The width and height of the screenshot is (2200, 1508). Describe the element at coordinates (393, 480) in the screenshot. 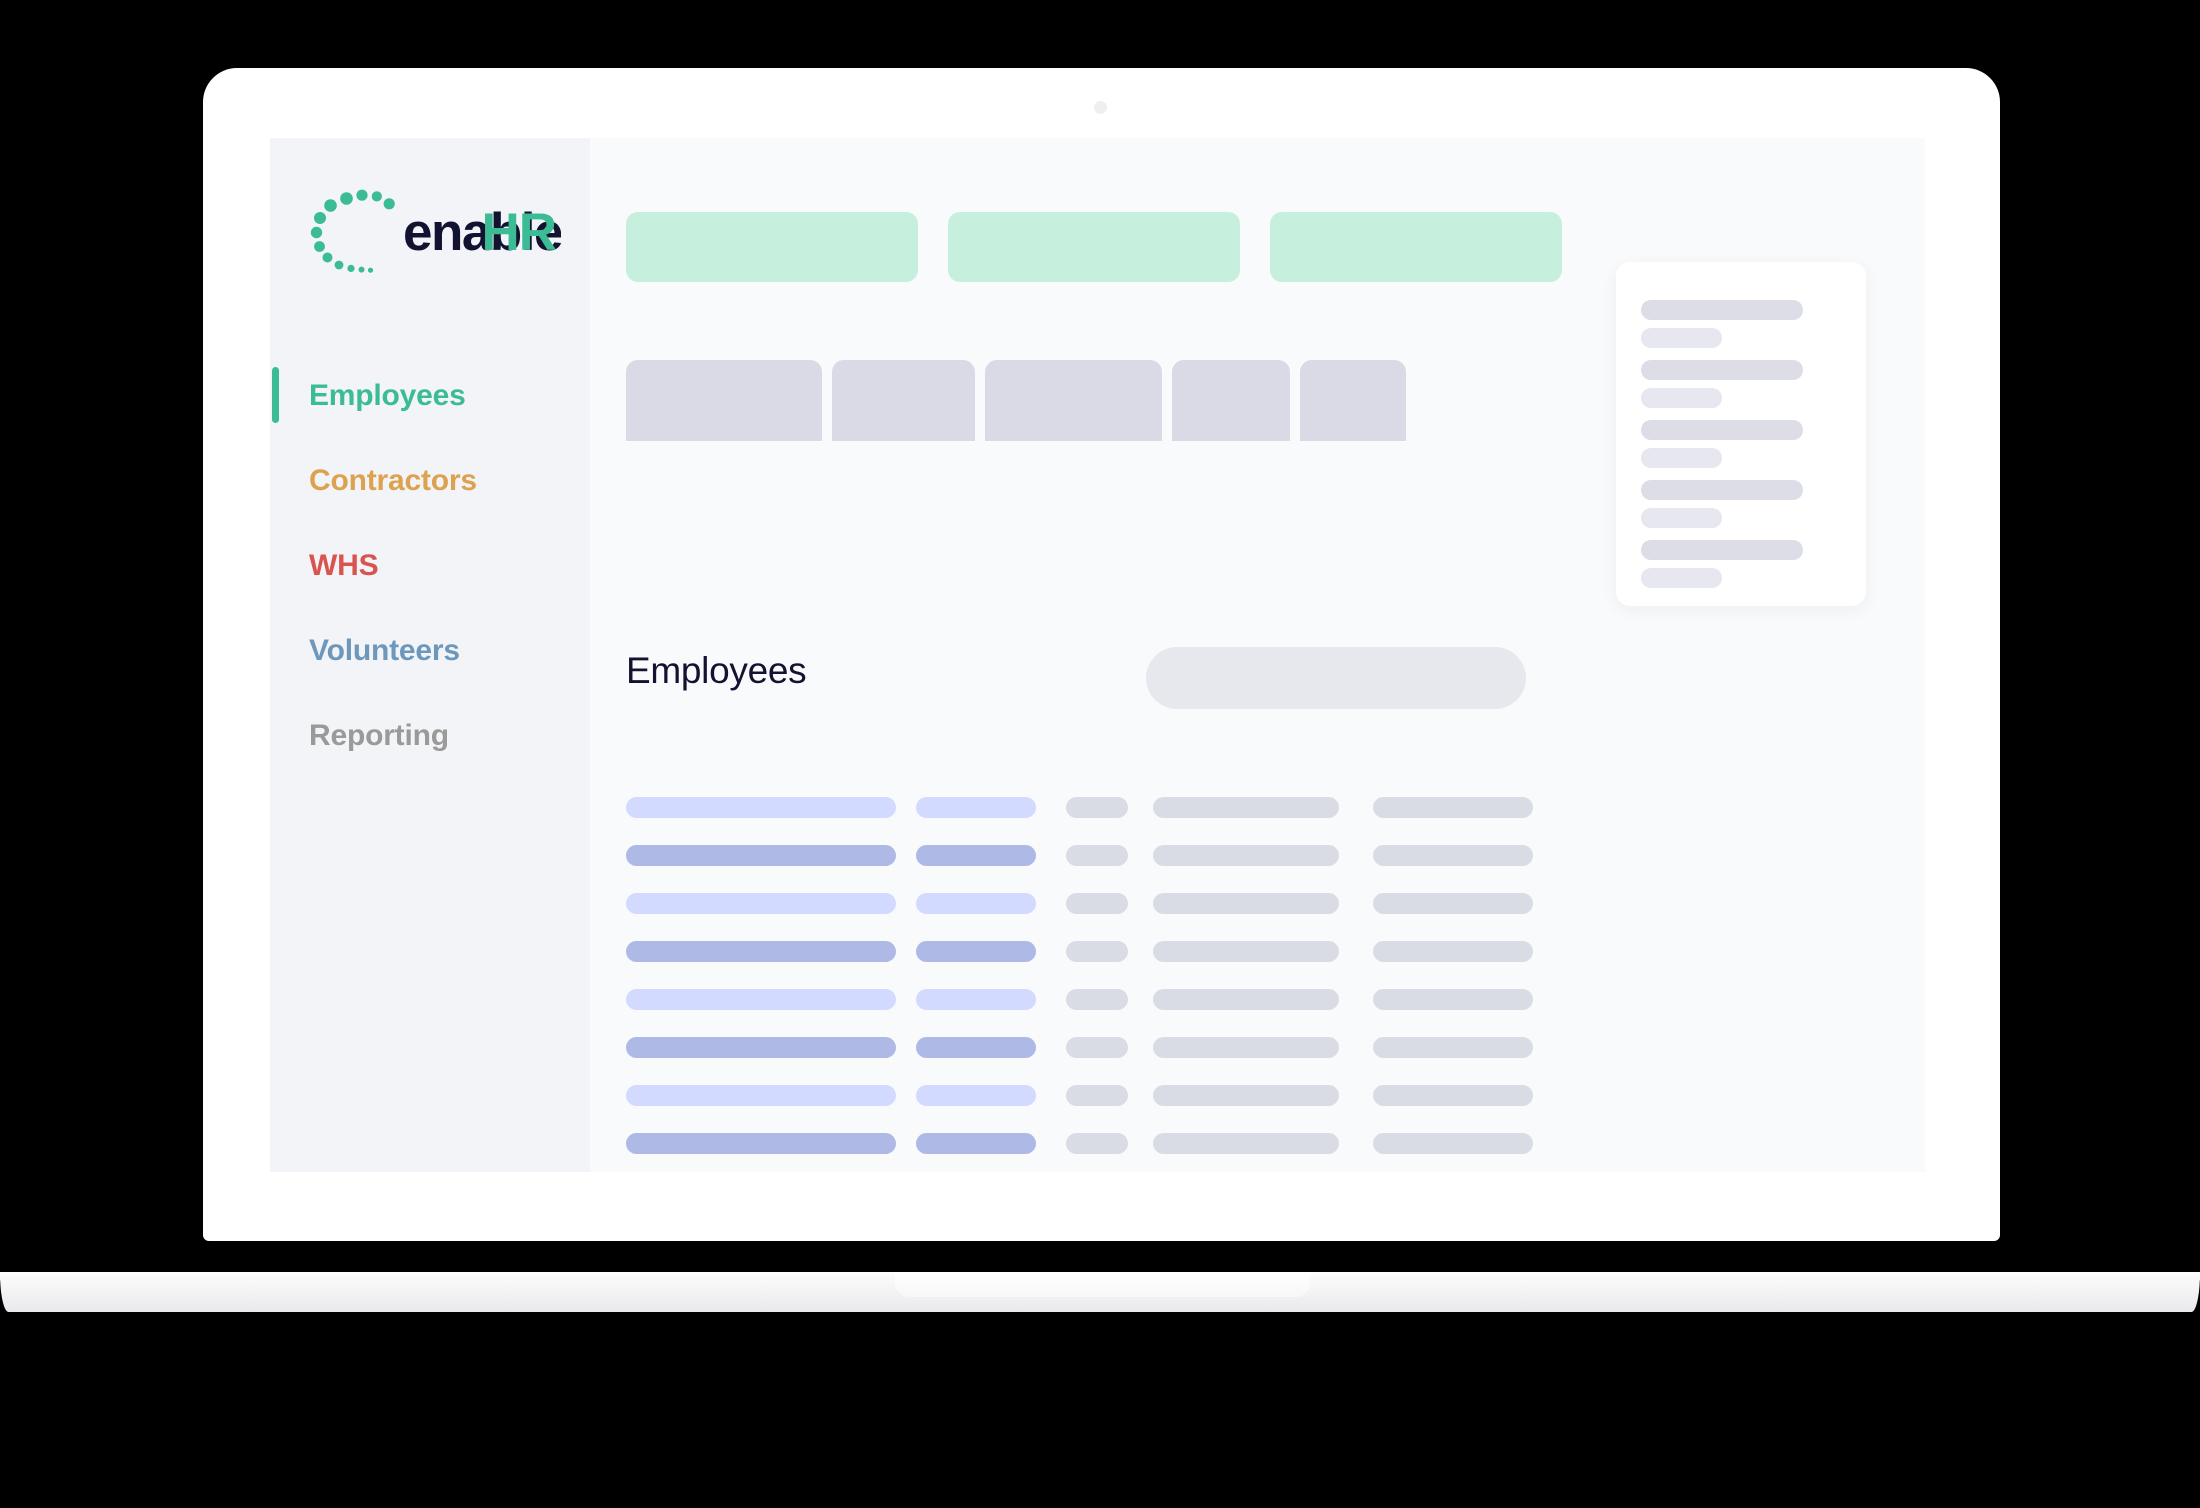

I see `sidebar-item-label: Contractors` at that location.